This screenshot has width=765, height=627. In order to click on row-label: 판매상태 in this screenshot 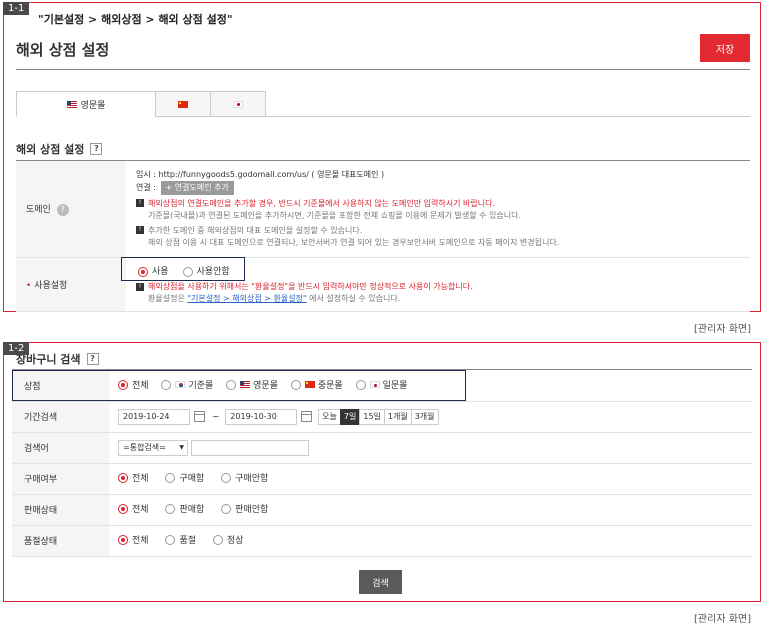, I will do `click(61, 510)`.